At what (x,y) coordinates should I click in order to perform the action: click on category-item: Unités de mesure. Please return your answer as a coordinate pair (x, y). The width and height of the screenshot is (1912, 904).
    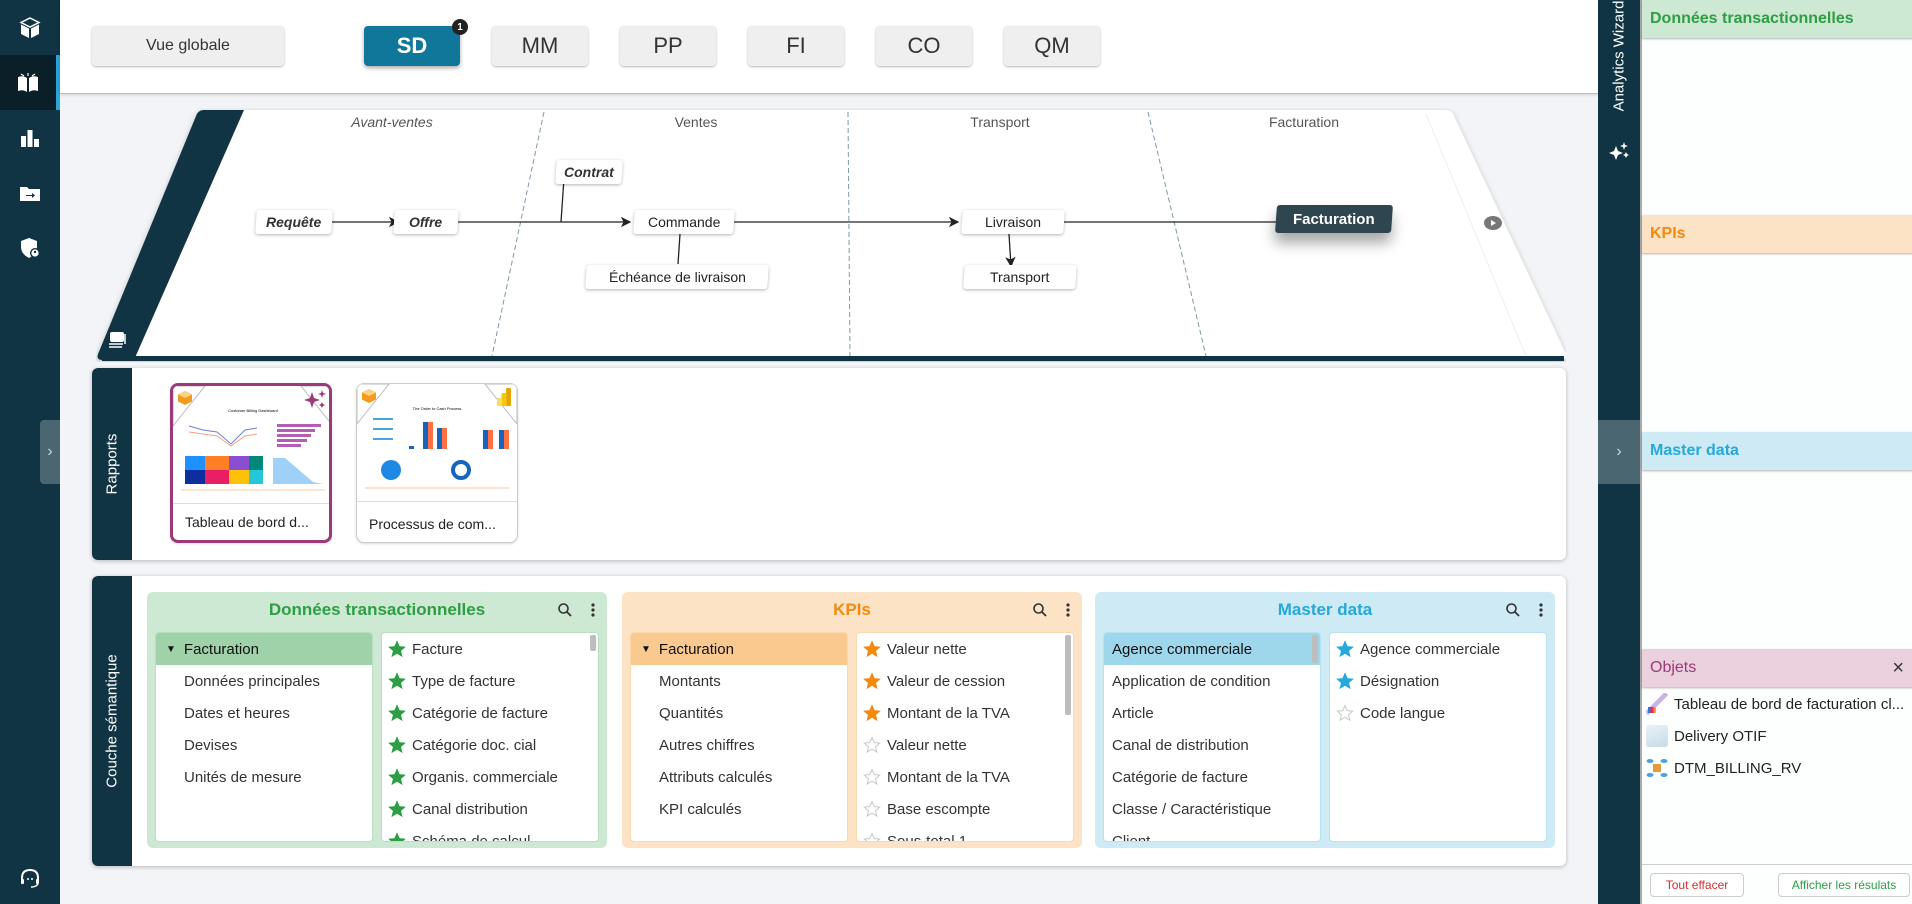
    Looking at the image, I should click on (264, 777).